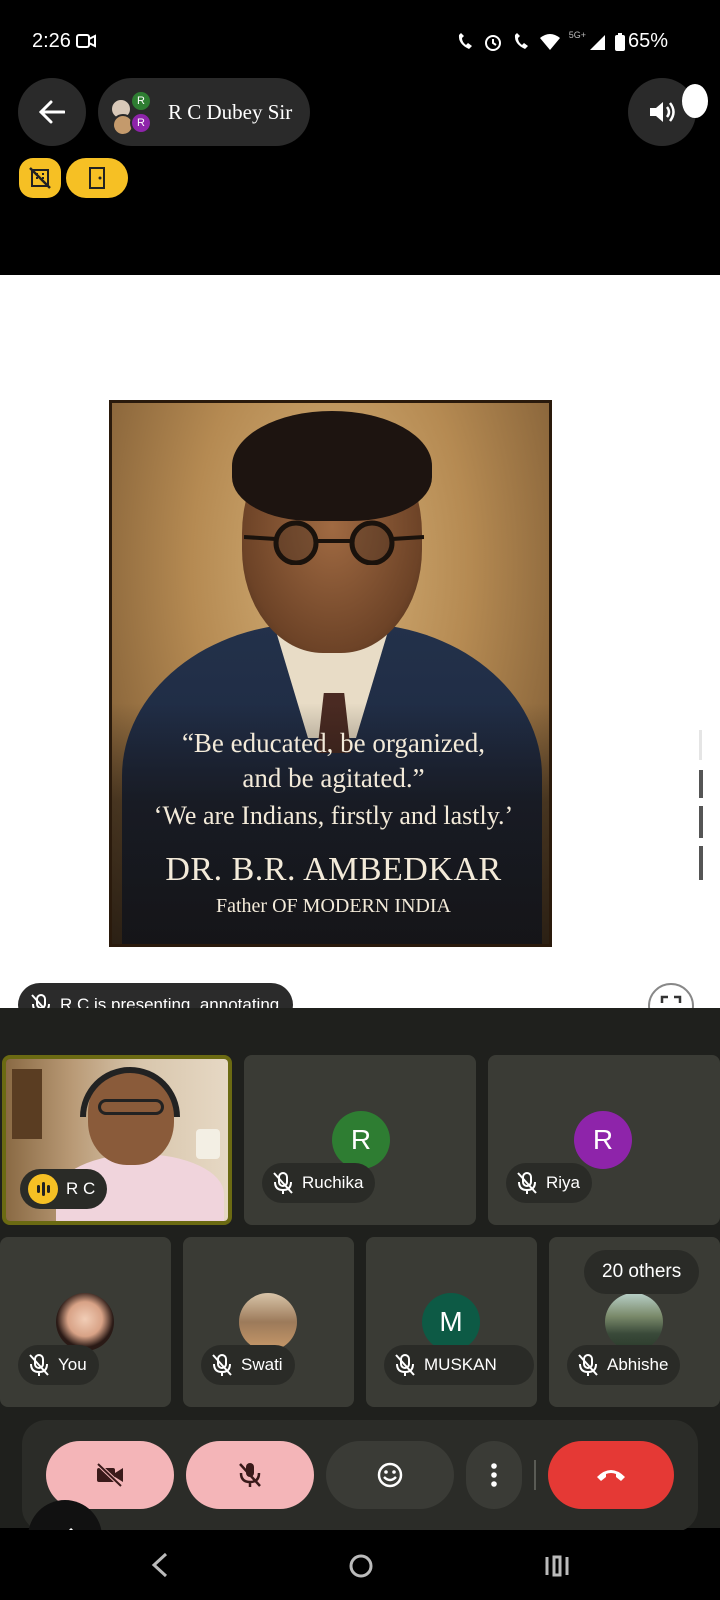 This screenshot has height=1600, width=720. I want to click on nav-back-icon, so click(160, 1565).